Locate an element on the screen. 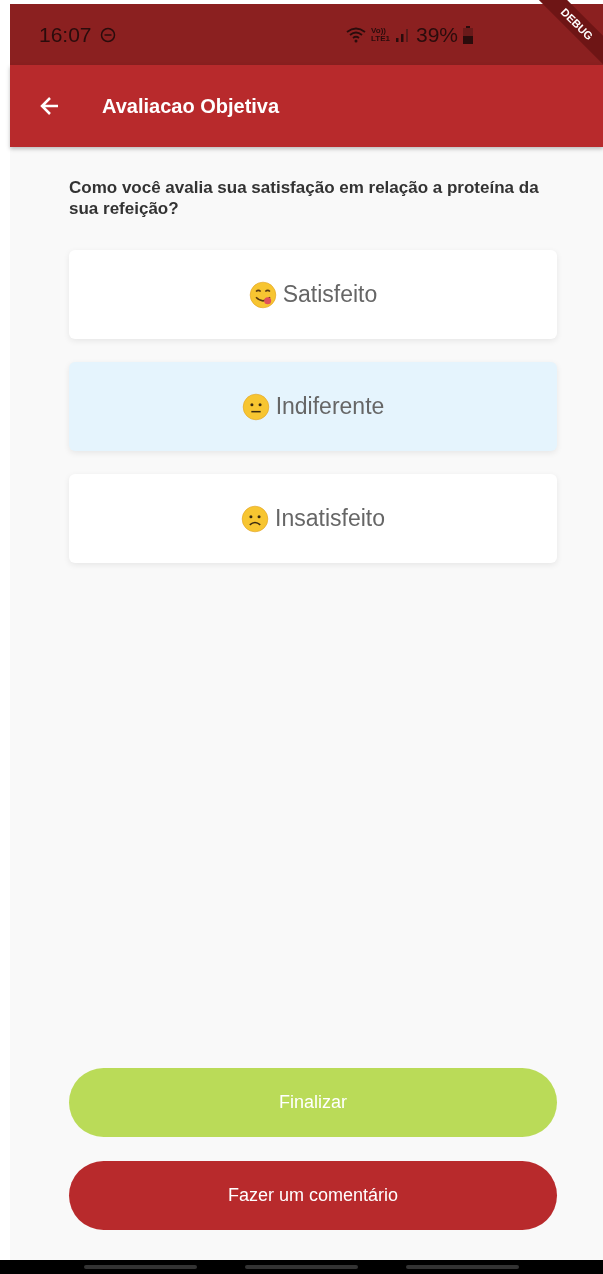  network-type: Vo)) LTE1 is located at coordinates (380, 34).